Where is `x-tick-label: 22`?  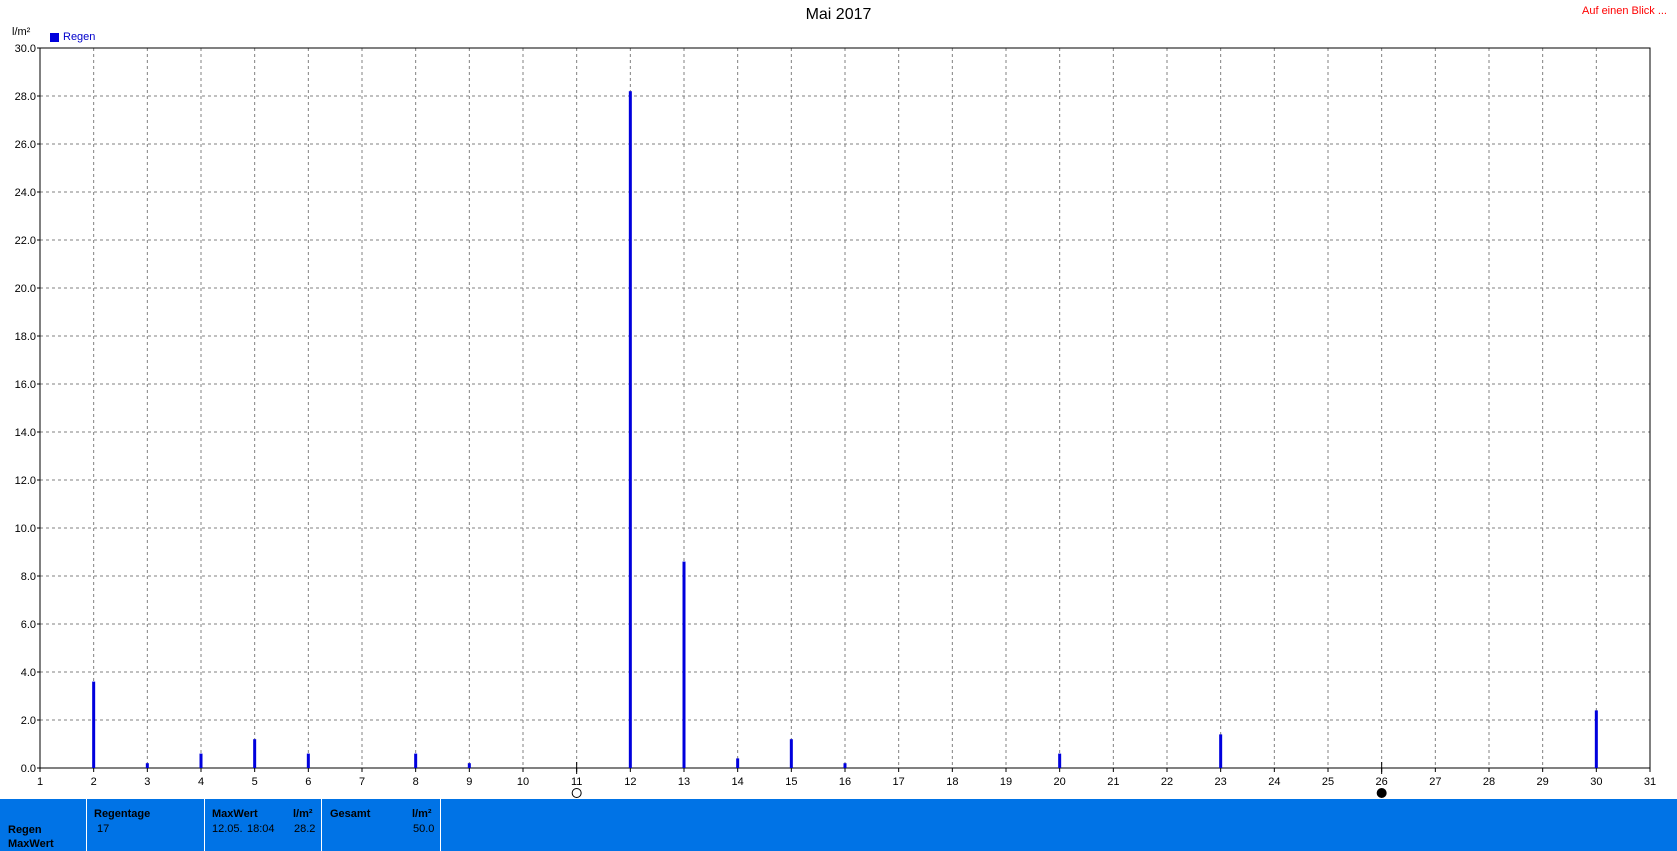
x-tick-label: 22 is located at coordinates (1167, 782).